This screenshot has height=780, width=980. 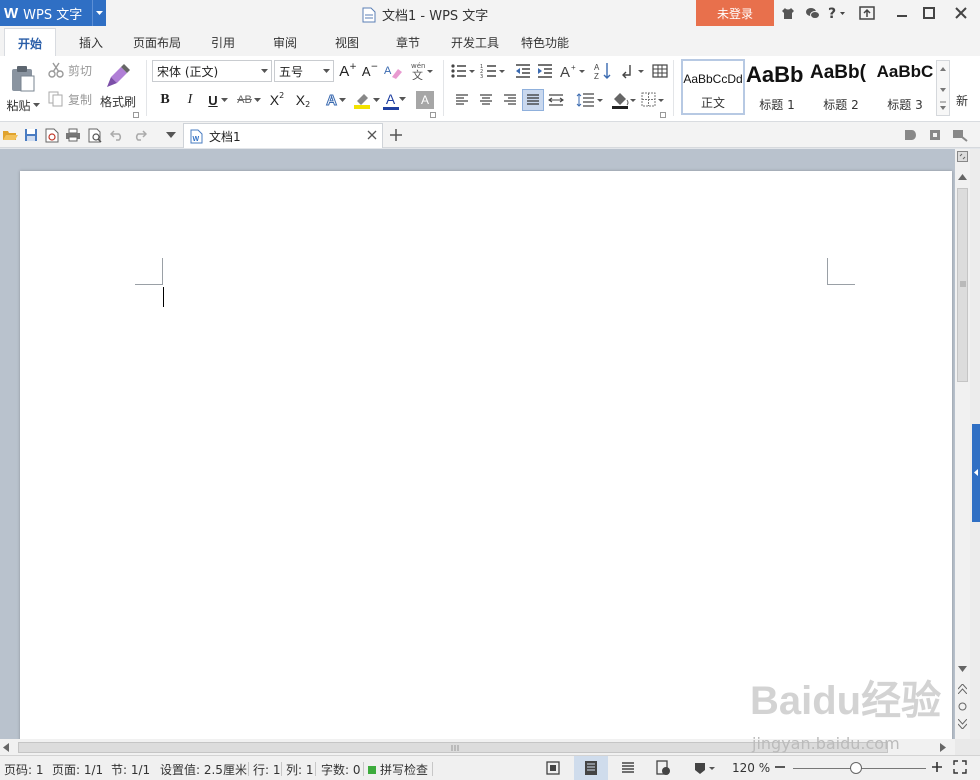 What do you see at coordinates (218, 100) in the screenshot?
I see `underline-button: U` at bounding box center [218, 100].